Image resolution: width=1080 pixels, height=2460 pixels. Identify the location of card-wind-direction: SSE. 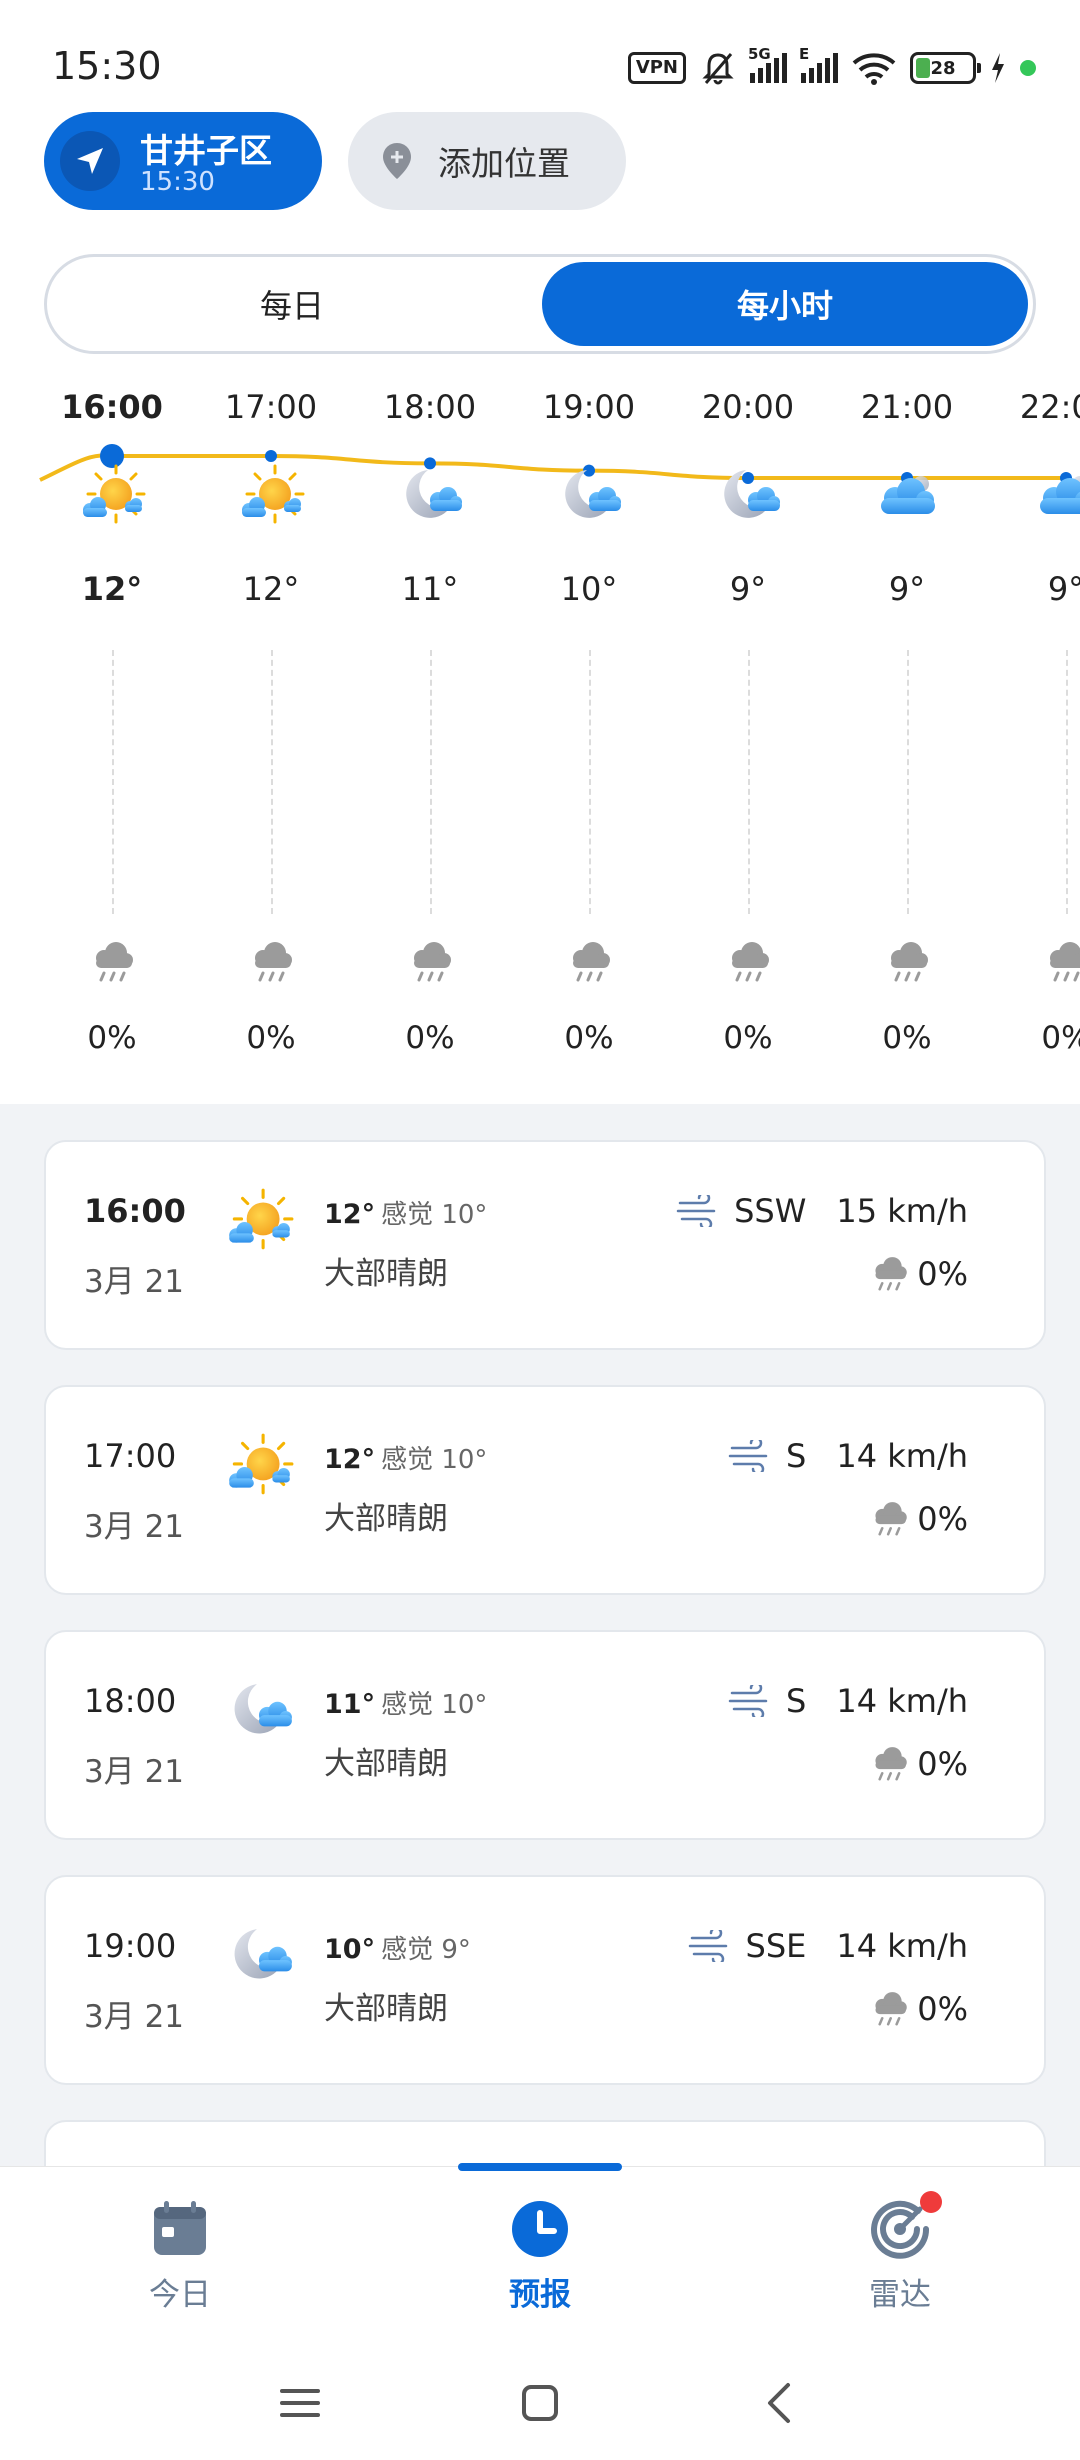
(776, 1946).